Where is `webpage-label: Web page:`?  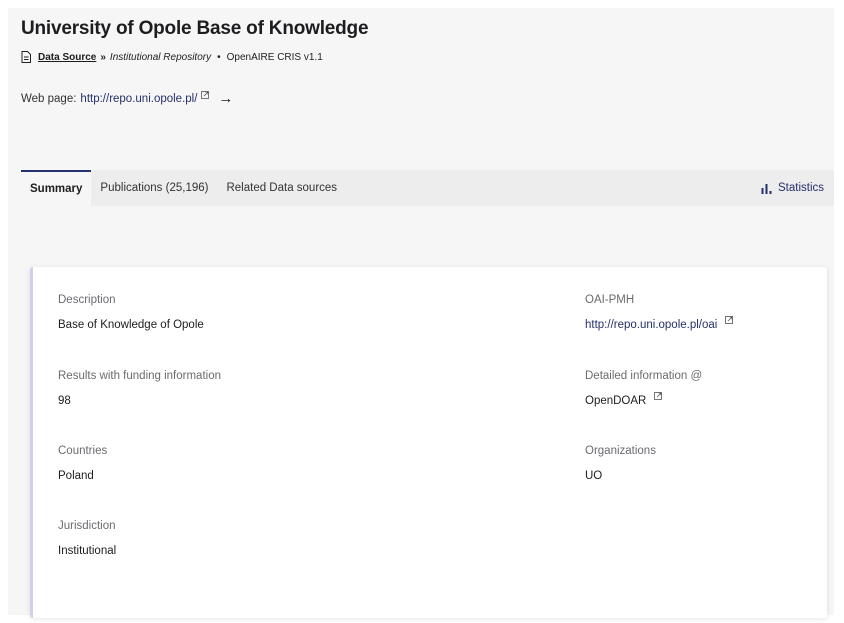
webpage-label: Web page: is located at coordinates (49, 98).